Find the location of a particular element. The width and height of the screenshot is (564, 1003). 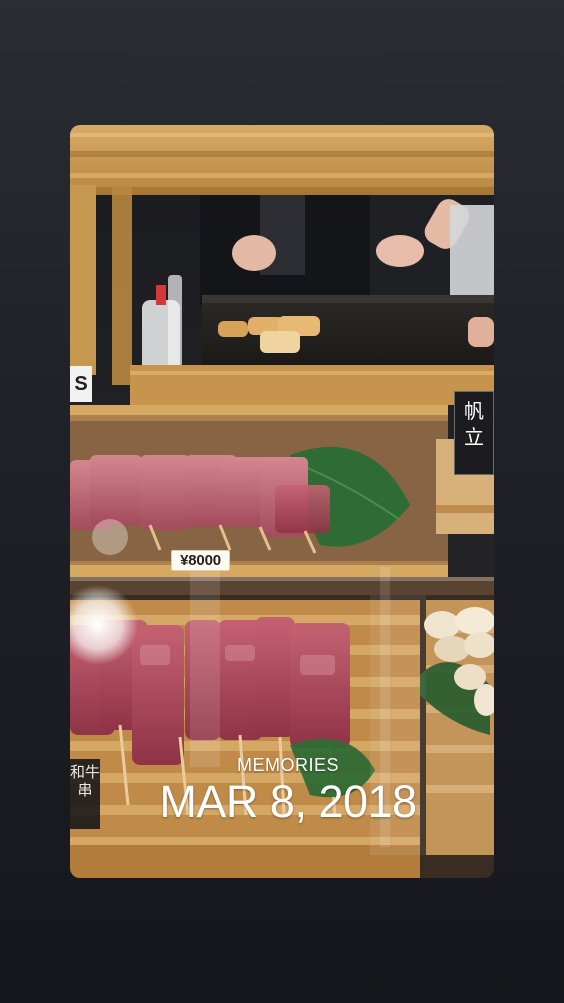

scallop-sign: 帆立 is located at coordinates (474, 433).